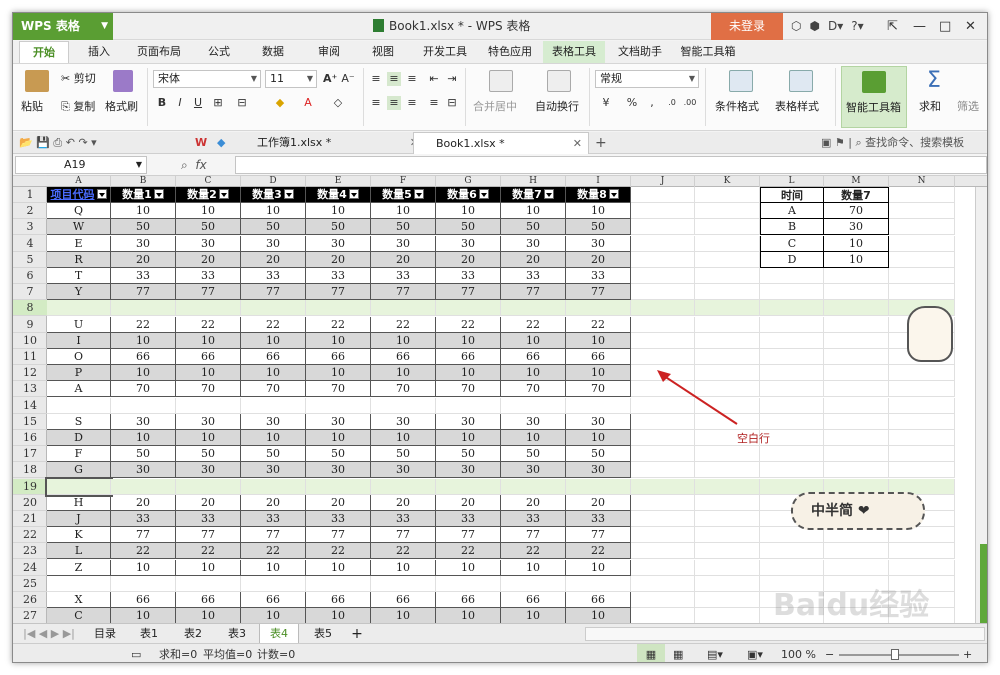 The width and height of the screenshot is (1000, 675). I want to click on tab-page-layout: 页面布局, so click(159, 52).